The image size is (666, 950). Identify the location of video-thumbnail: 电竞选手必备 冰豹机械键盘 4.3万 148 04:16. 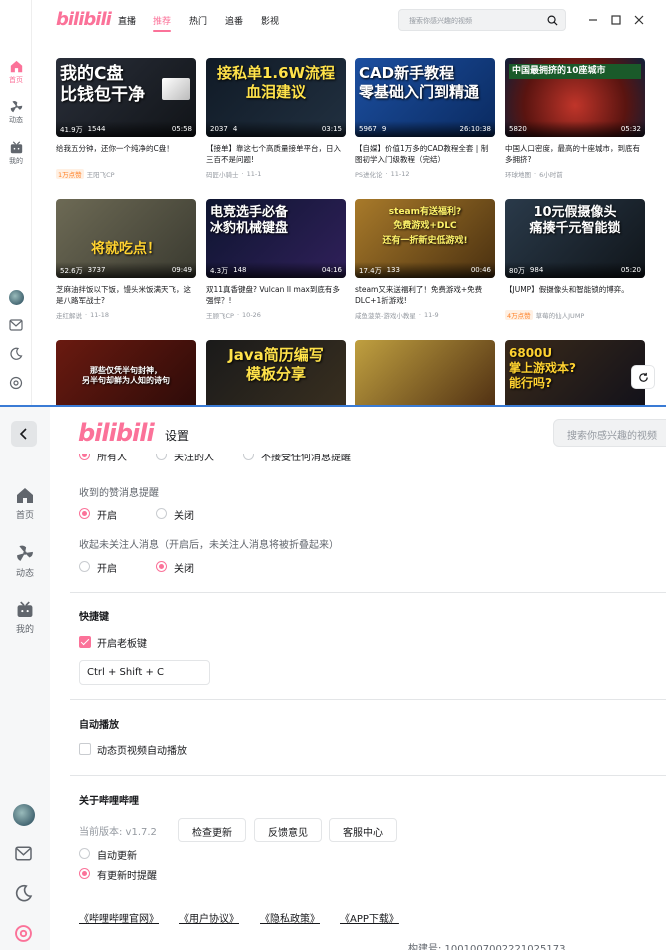
(276, 238).